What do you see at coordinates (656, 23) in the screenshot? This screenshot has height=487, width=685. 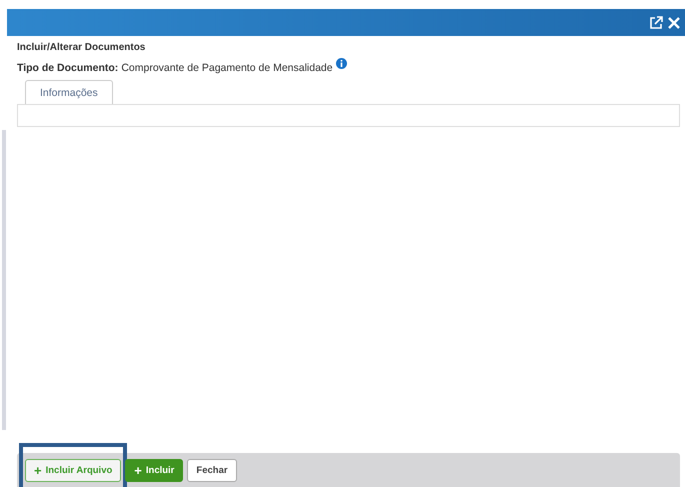 I see `popout-icon` at bounding box center [656, 23].